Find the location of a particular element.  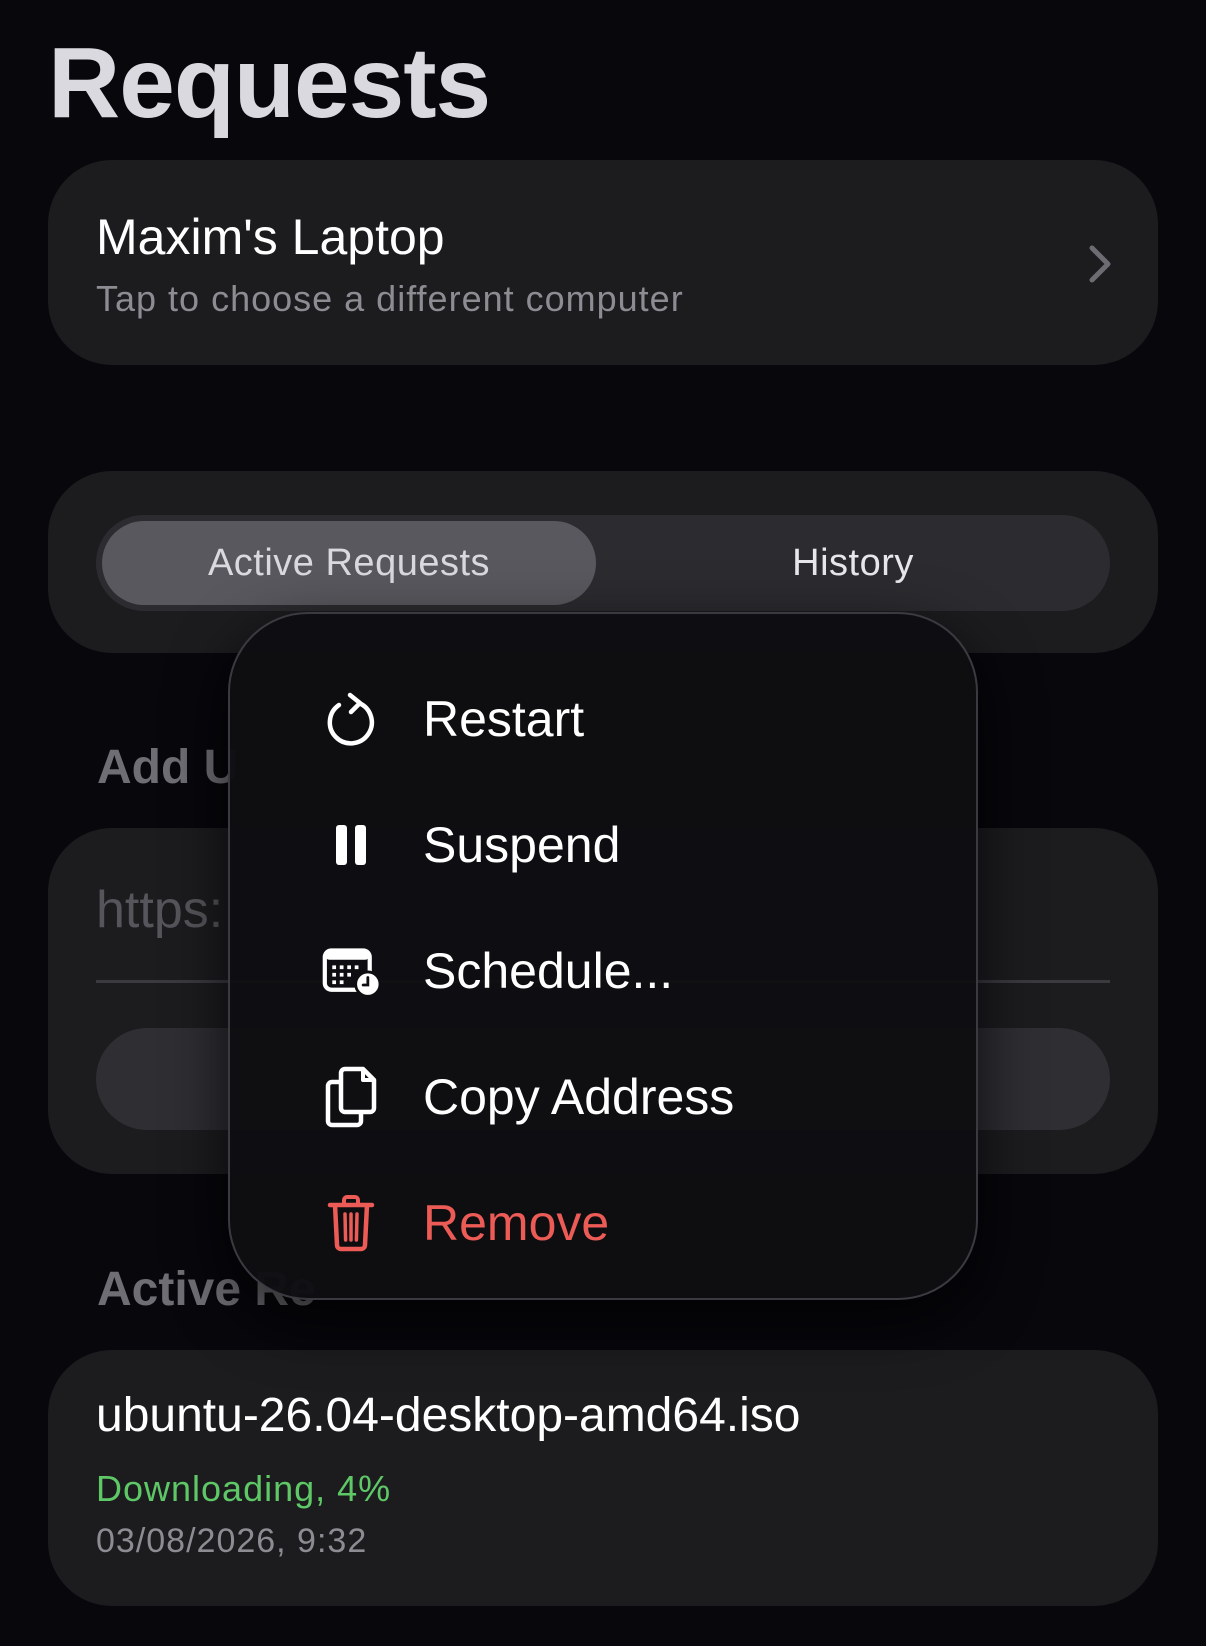

page-title: Requests is located at coordinates (269, 83).